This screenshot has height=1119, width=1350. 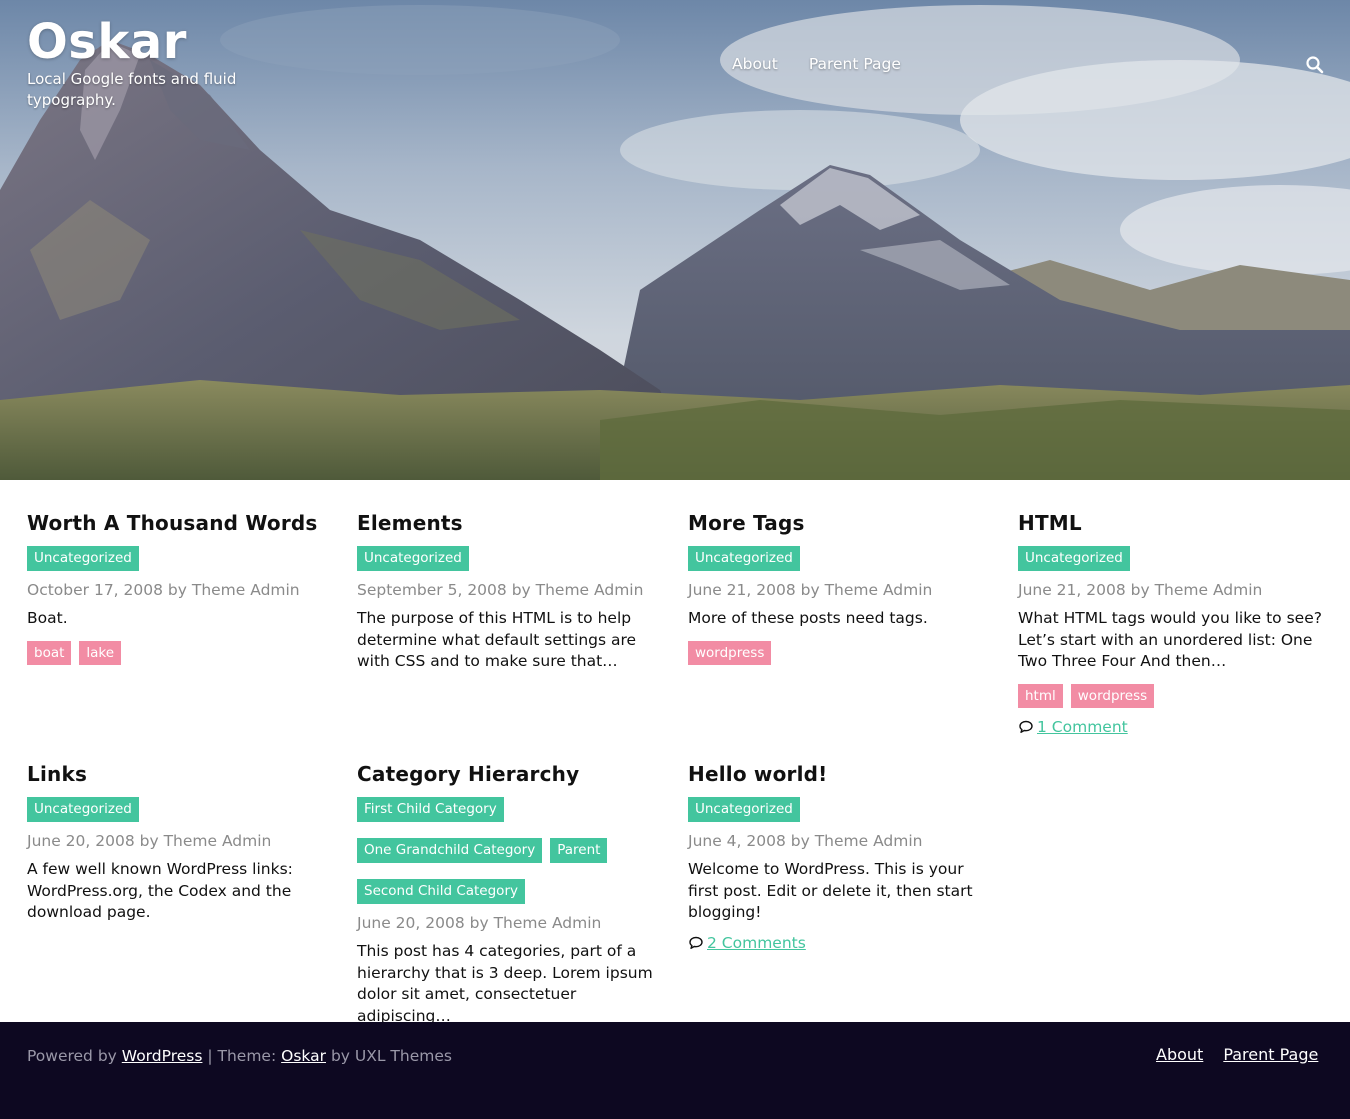 I want to click on tag-badge: html, so click(x=1040, y=695).